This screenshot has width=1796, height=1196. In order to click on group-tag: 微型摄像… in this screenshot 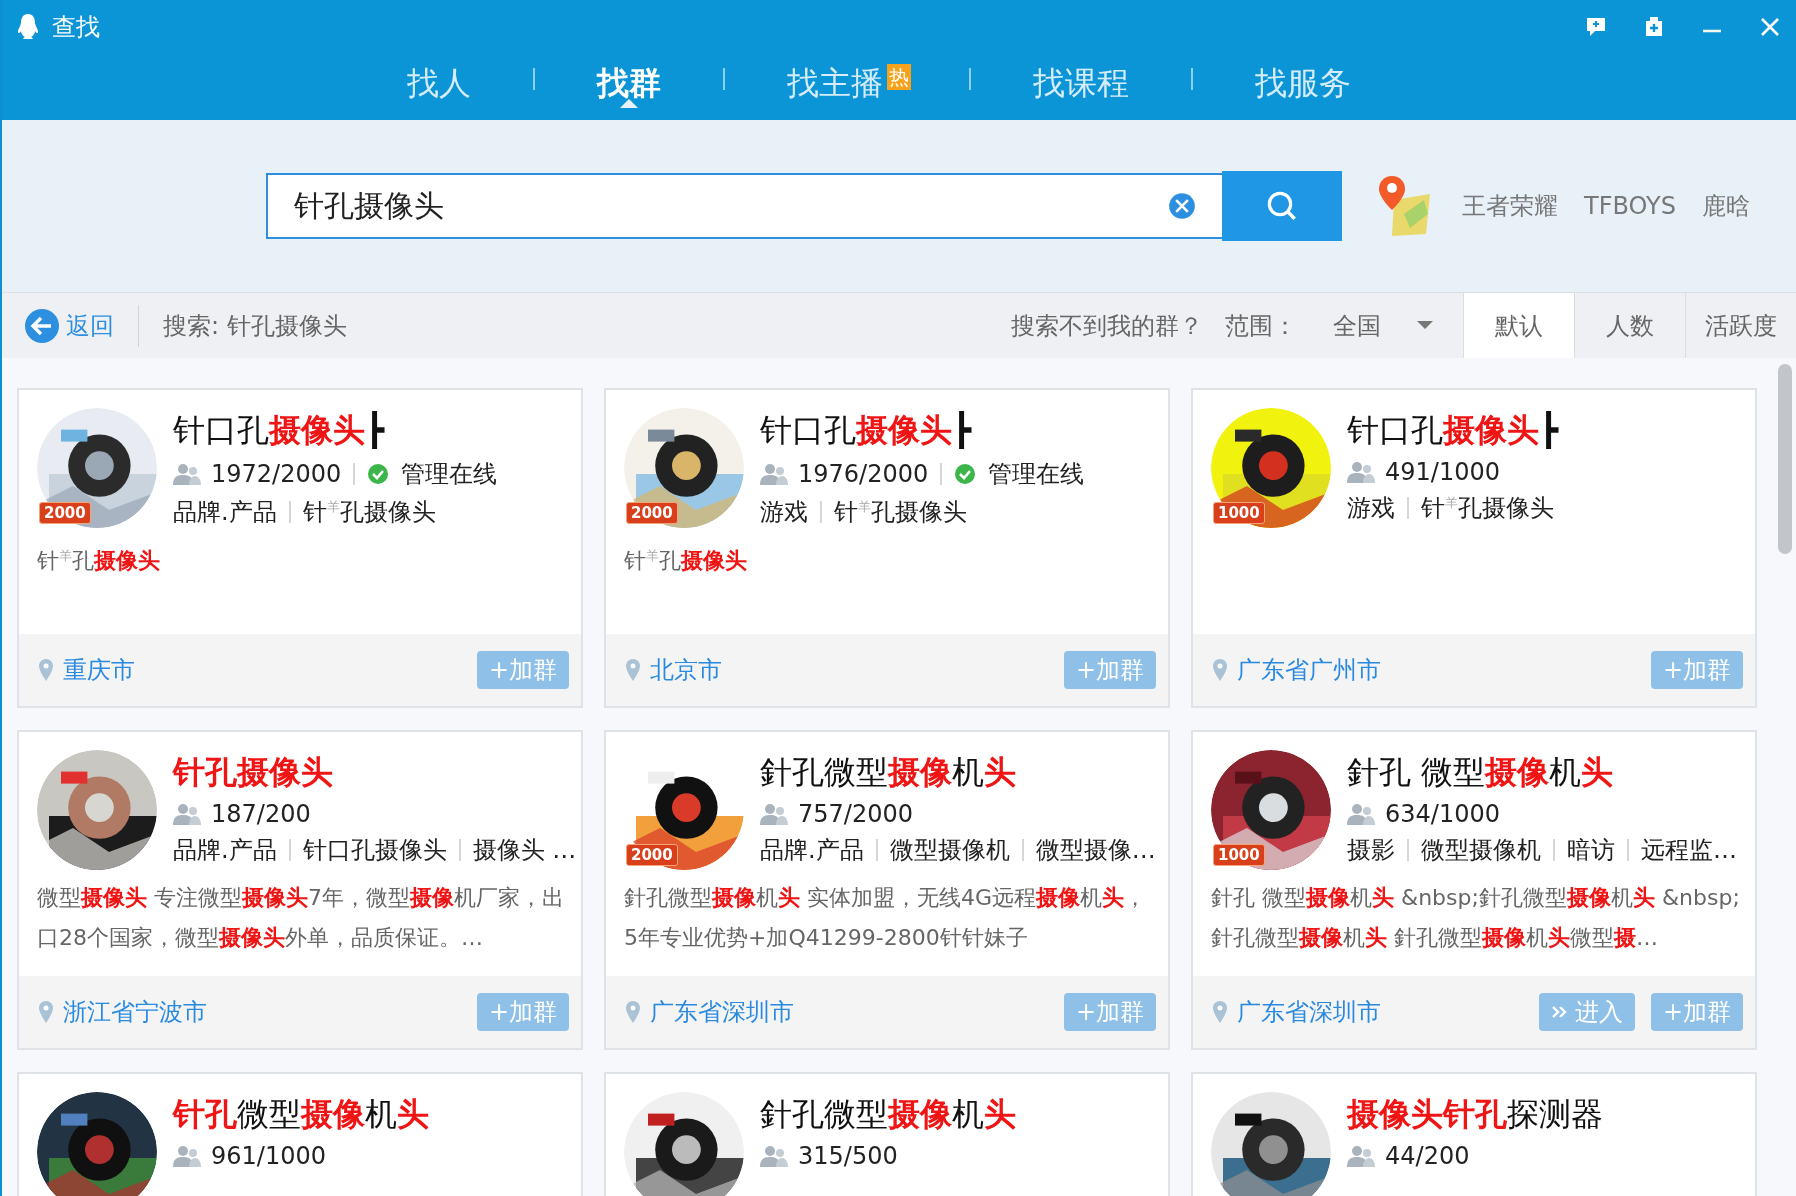, I will do `click(1095, 850)`.